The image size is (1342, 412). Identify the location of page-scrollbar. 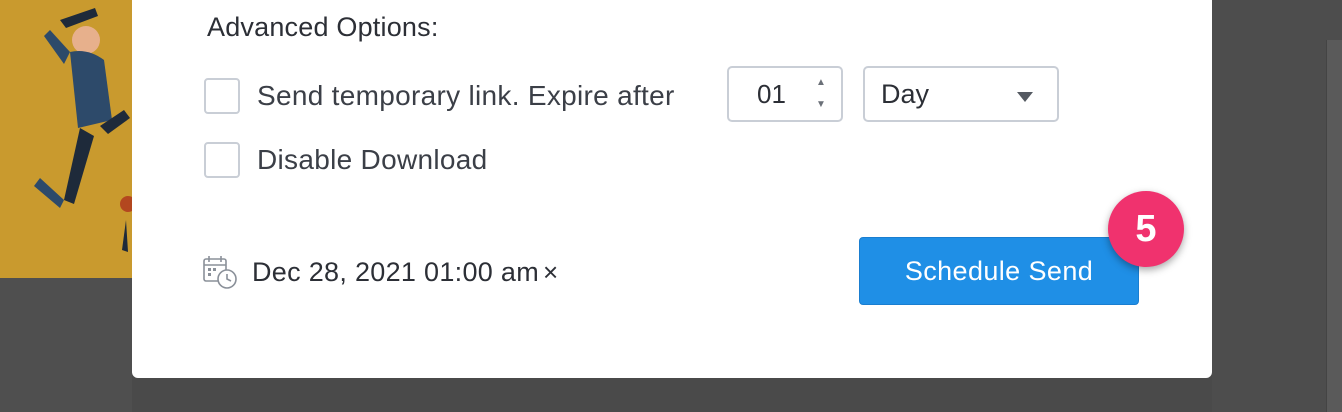
(1334, 226).